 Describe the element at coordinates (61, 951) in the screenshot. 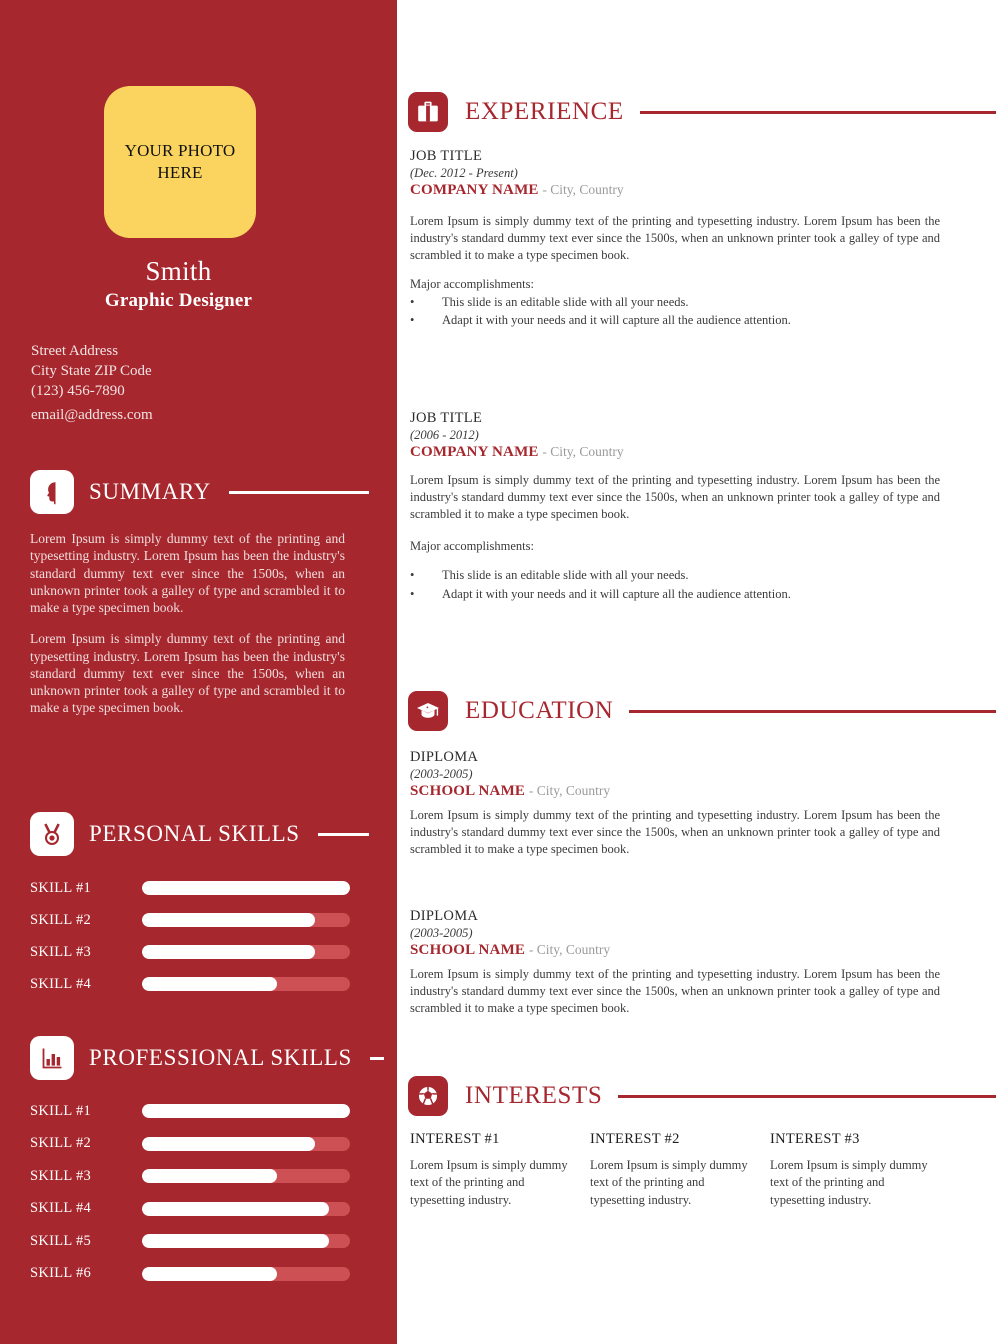

I see `personal-skill-label: SKILL #3` at that location.